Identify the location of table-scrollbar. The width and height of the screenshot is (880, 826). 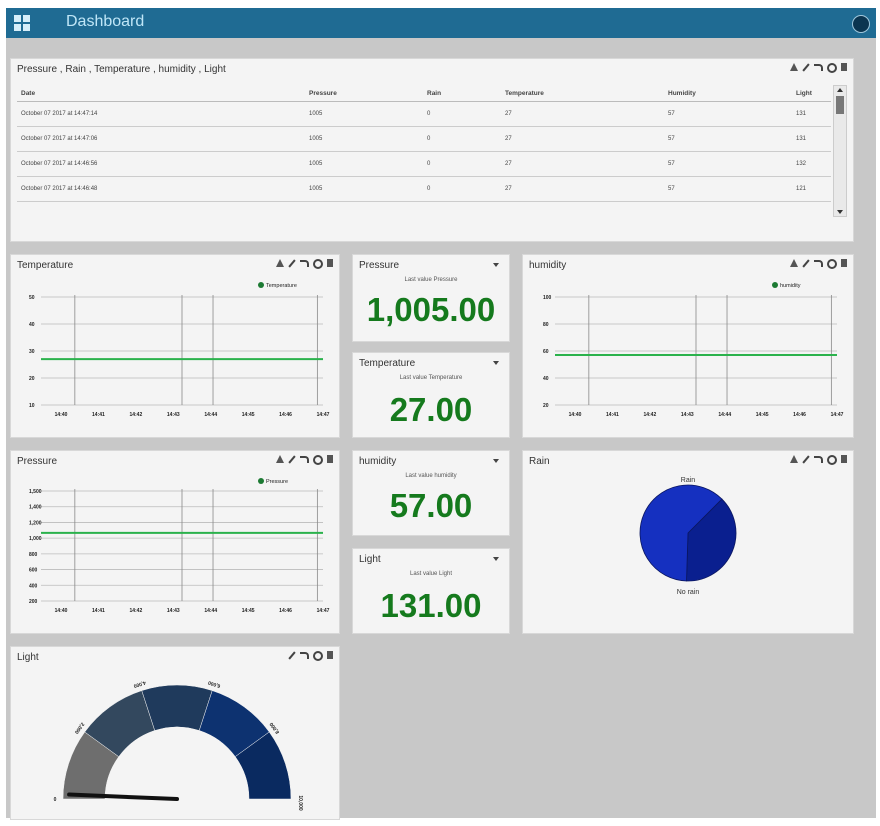
(840, 151).